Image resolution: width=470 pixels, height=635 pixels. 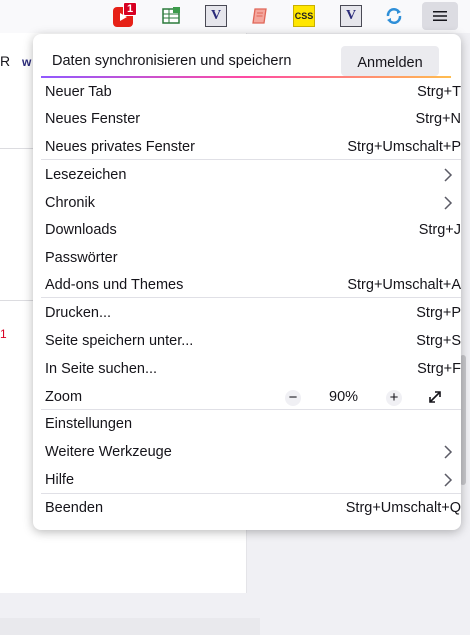 What do you see at coordinates (247, 92) in the screenshot?
I see `menu-item-new-tab: Neuer Tab Strg+T` at bounding box center [247, 92].